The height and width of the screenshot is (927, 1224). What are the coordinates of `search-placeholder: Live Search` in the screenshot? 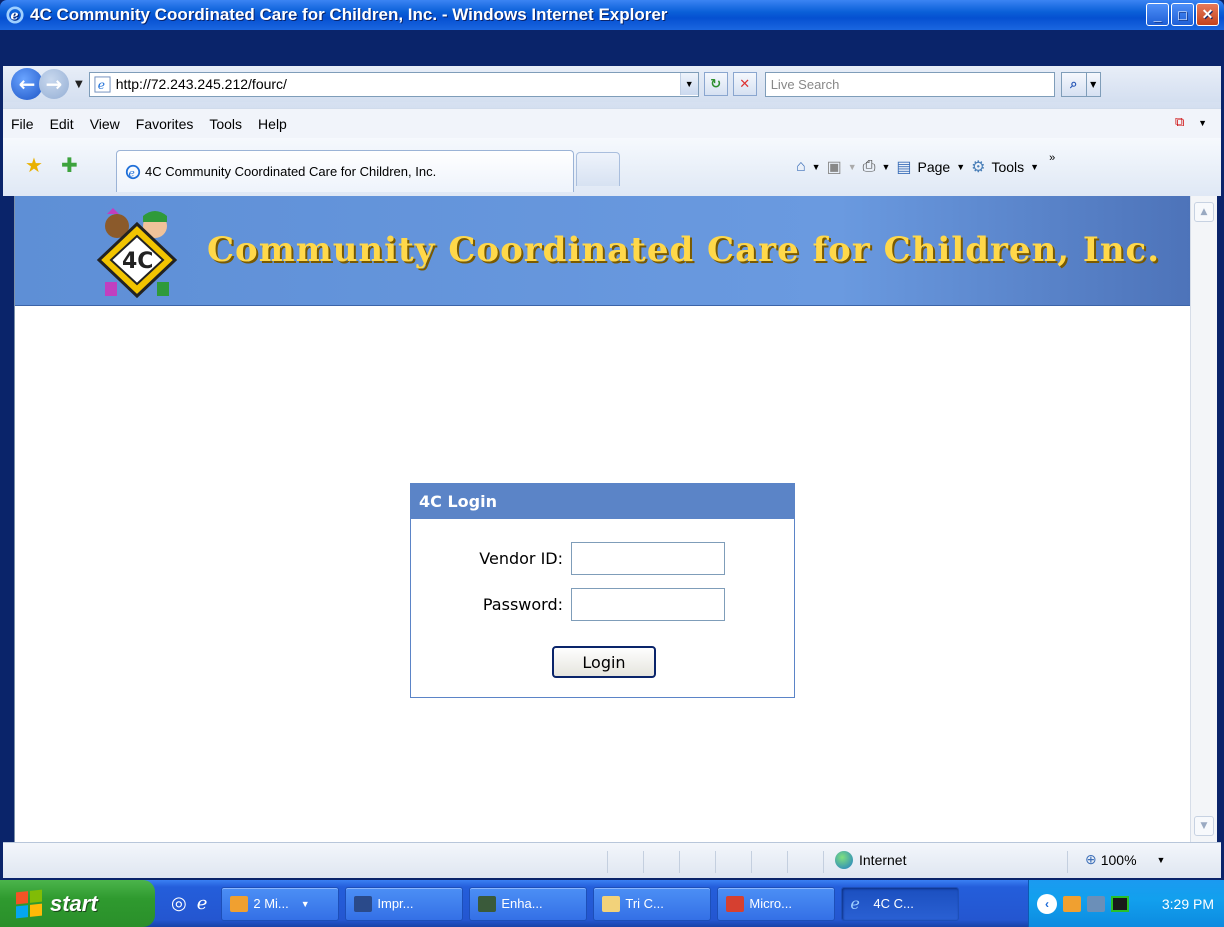 It's located at (805, 84).